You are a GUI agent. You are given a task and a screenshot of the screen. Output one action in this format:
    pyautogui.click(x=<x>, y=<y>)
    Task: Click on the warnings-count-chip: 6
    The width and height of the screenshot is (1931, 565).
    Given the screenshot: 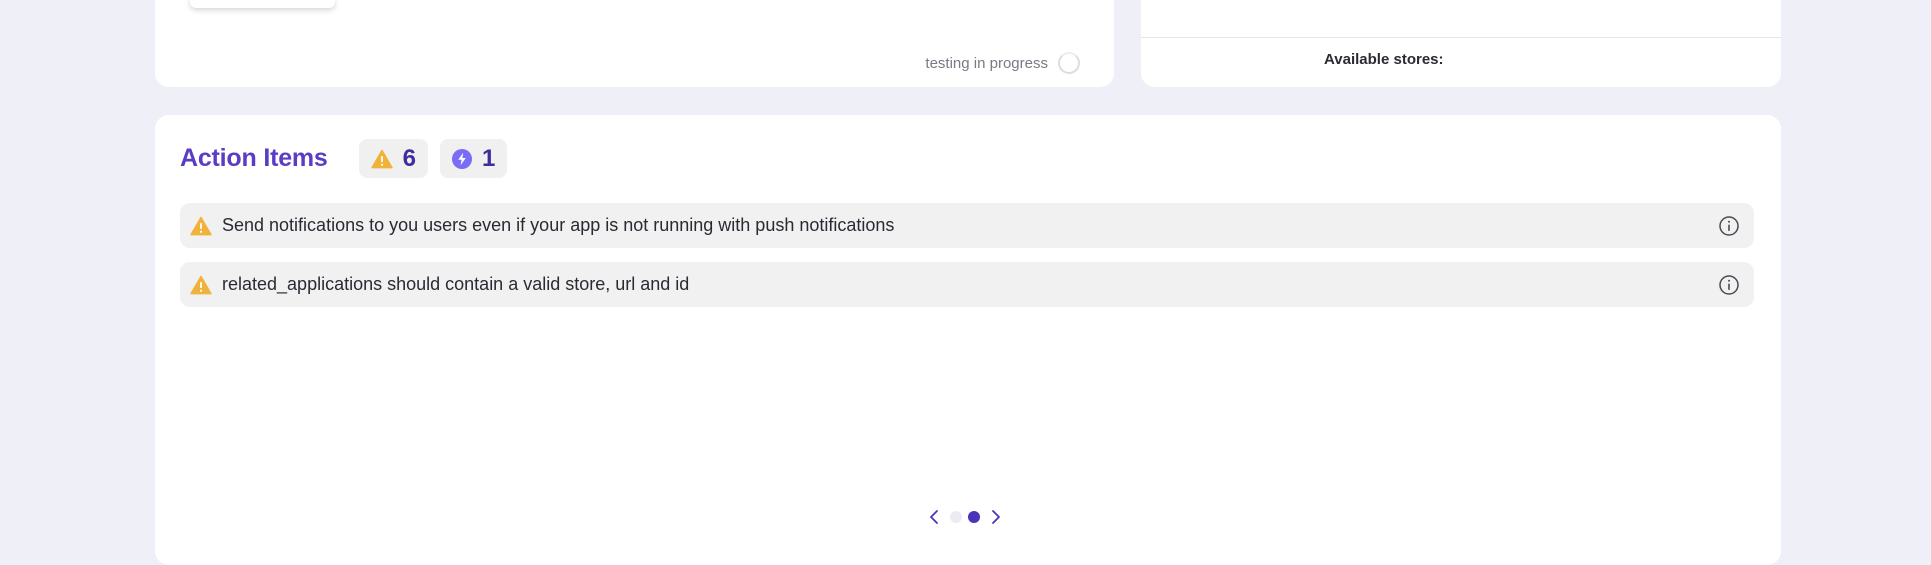 What is the action you would take?
    pyautogui.click(x=393, y=158)
    